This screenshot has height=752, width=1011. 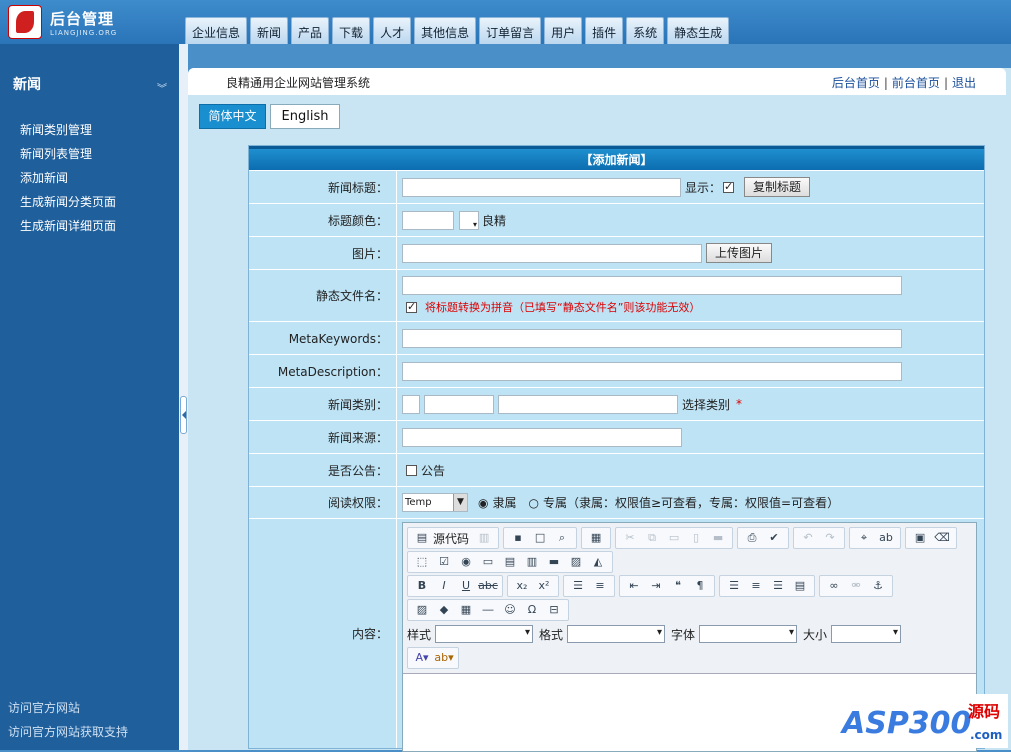 I want to click on replace-icon: ab, so click(x=886, y=538).